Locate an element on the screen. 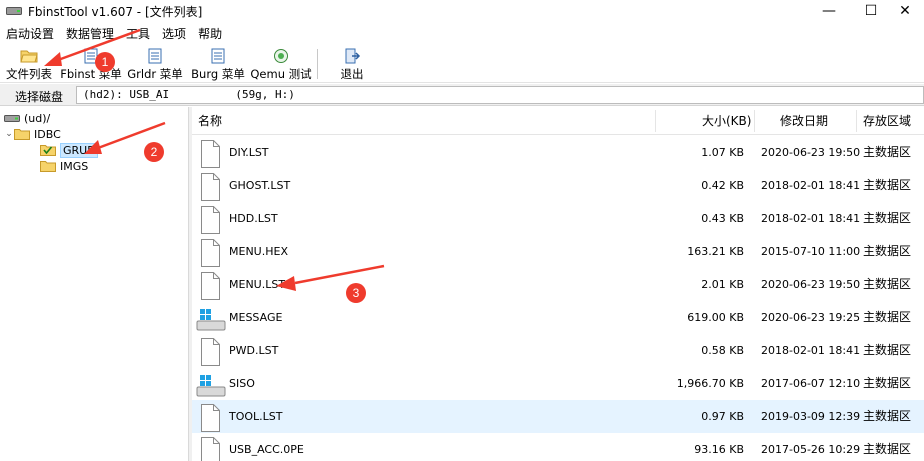  file-date: 2020-06-23 19:25 is located at coordinates (811, 317).